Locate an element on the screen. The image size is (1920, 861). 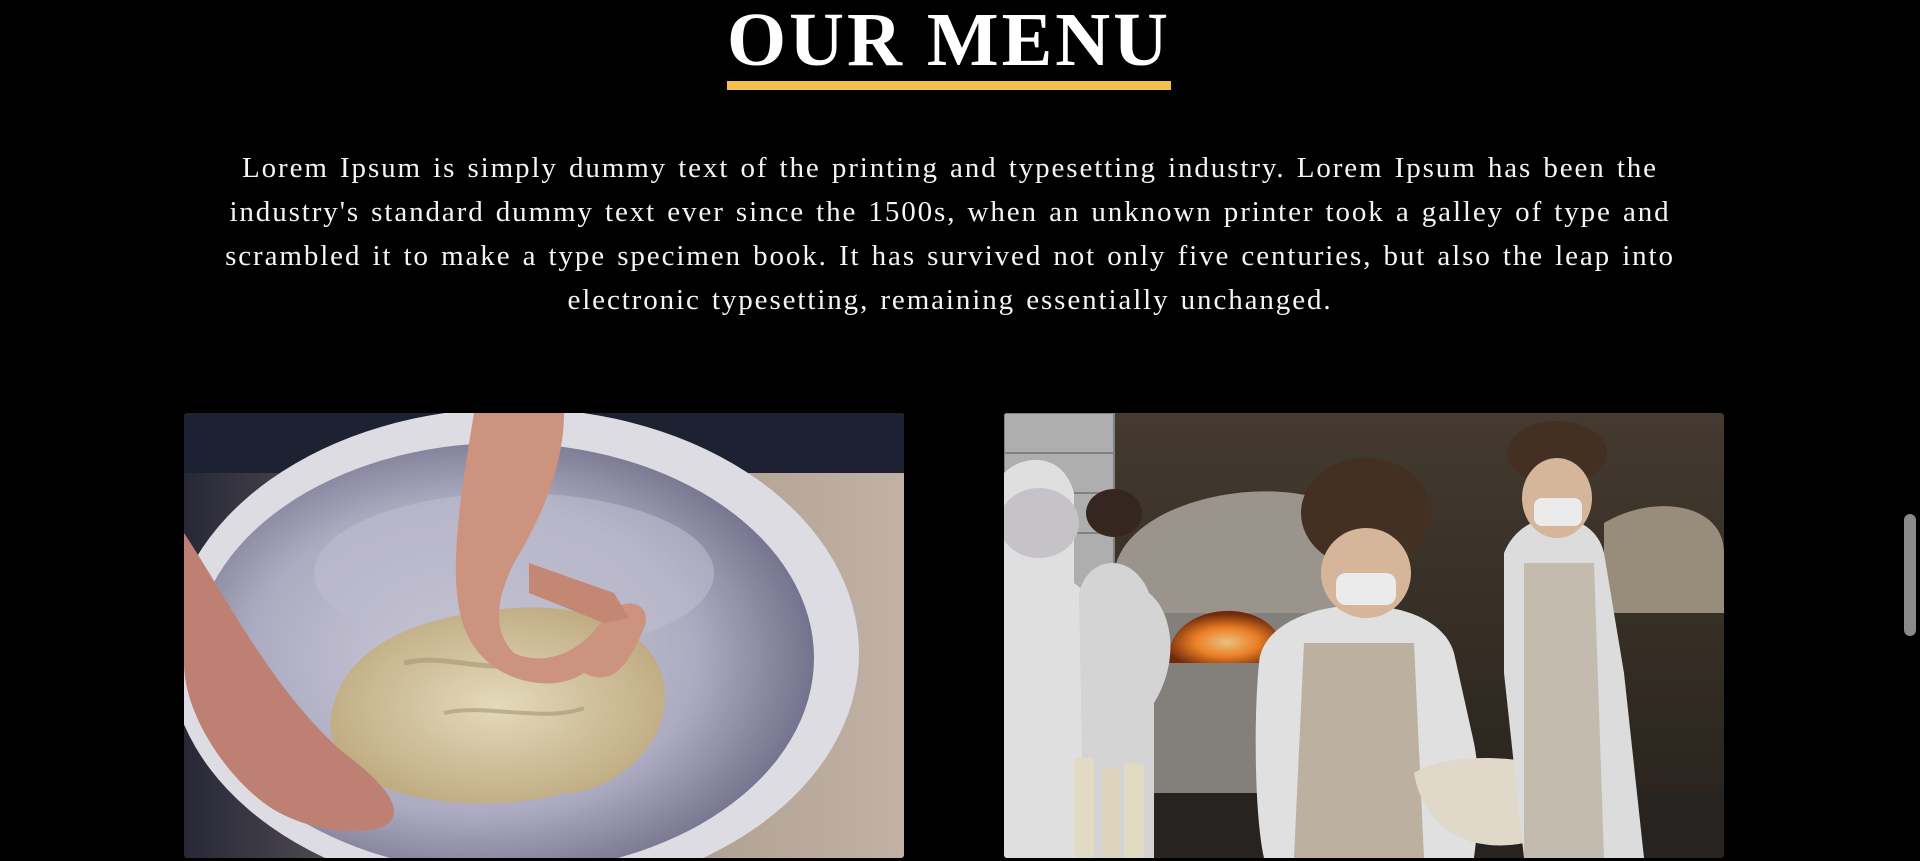
scrollbar-thumb is located at coordinates (1910, 575).